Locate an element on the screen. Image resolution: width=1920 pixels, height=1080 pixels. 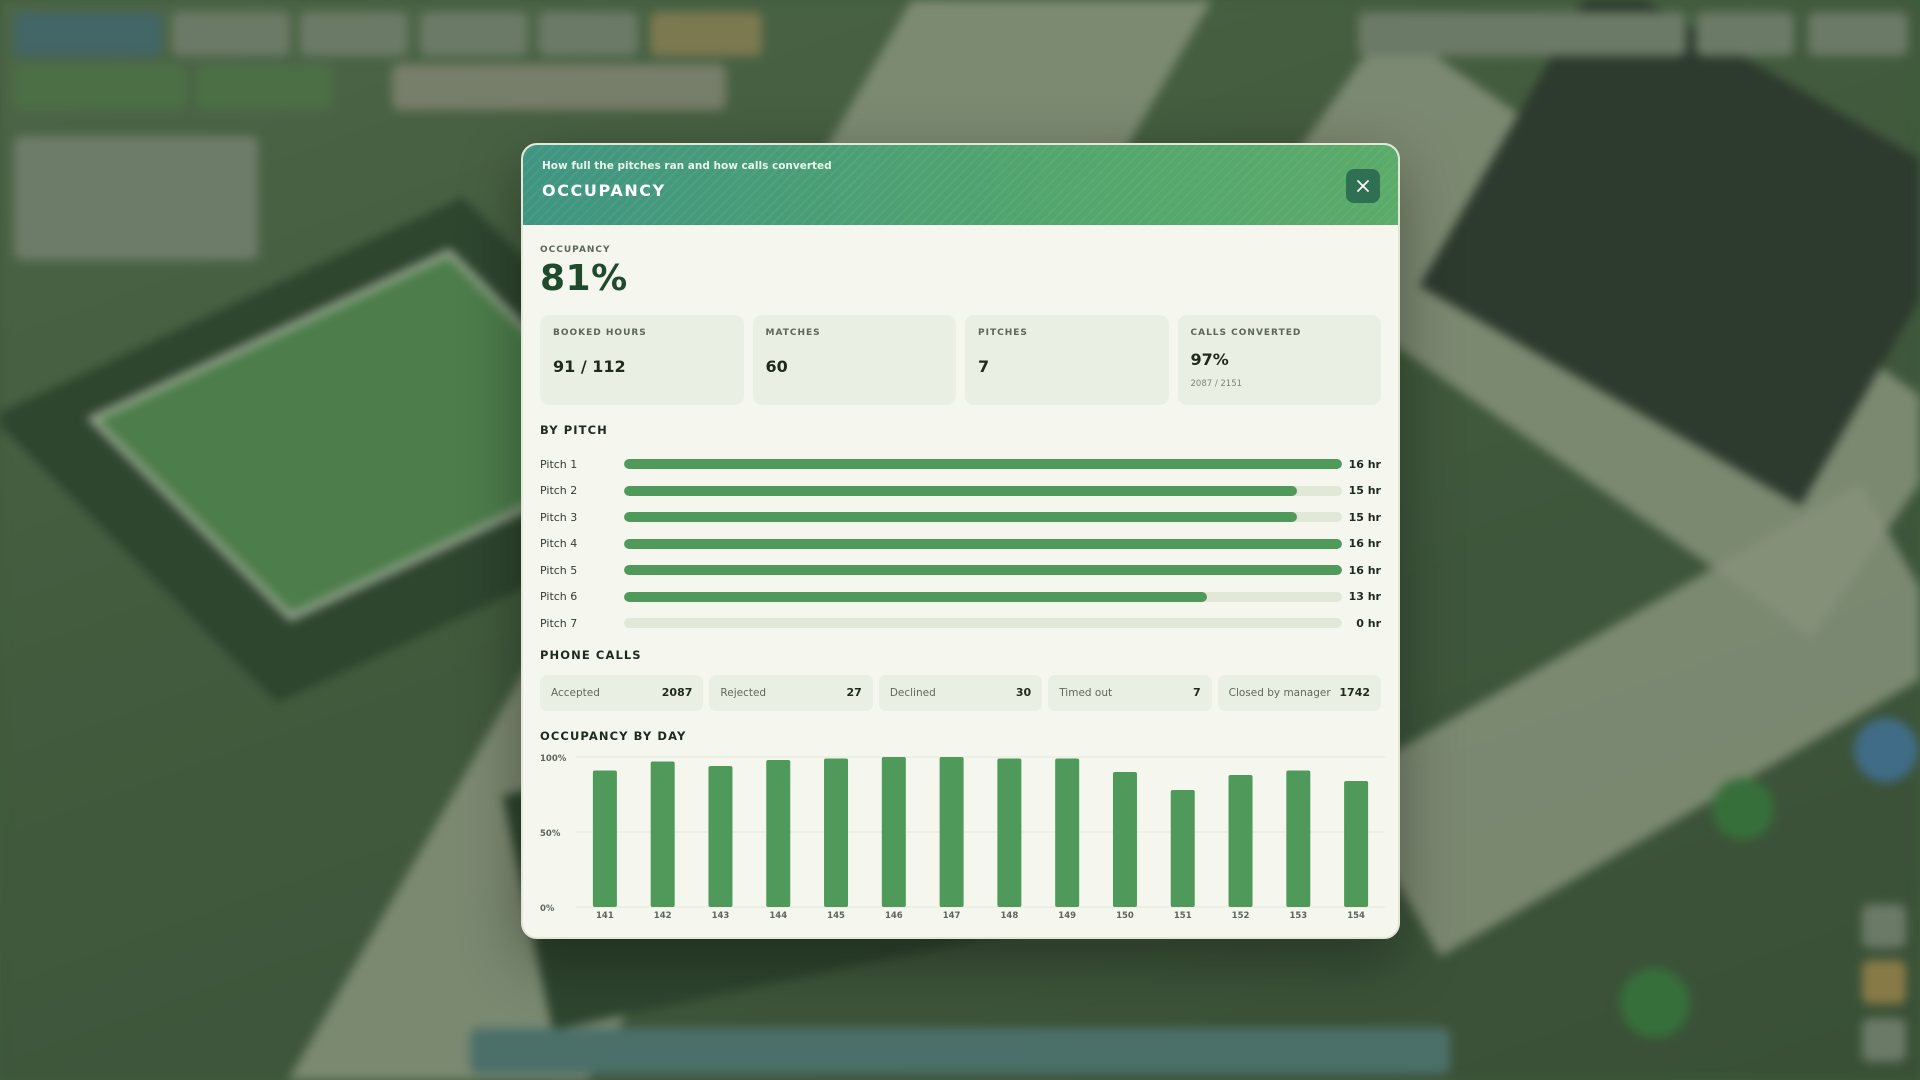
pitch-name: Pitch 6 is located at coordinates (559, 597).